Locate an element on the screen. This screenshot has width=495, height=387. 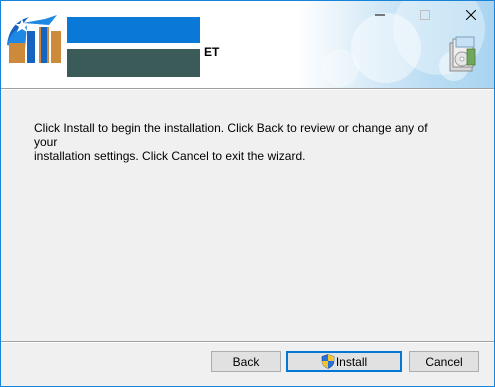
close-button is located at coordinates (471, 15).